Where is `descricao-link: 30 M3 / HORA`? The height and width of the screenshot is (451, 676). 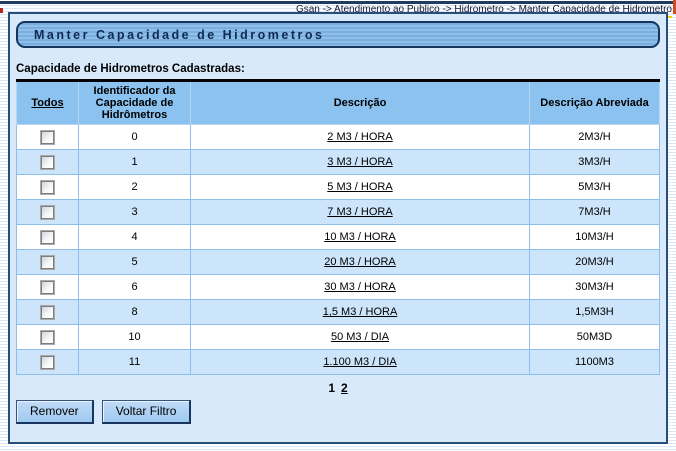
descricao-link: 30 M3 / HORA is located at coordinates (360, 287).